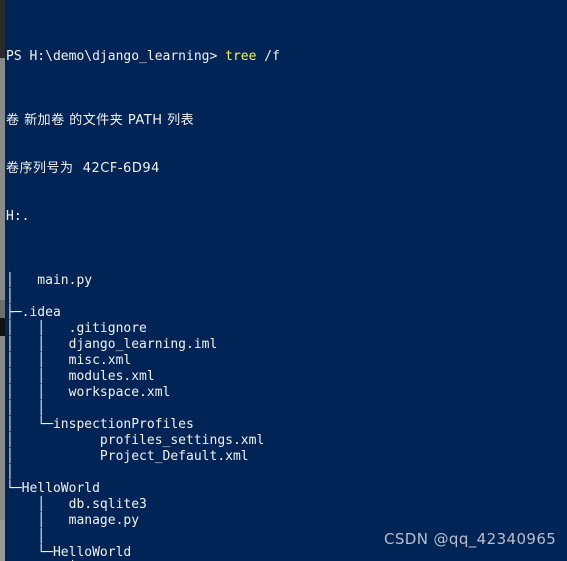  I want to click on tree-line: │ │ misc.xml, so click(69, 360).